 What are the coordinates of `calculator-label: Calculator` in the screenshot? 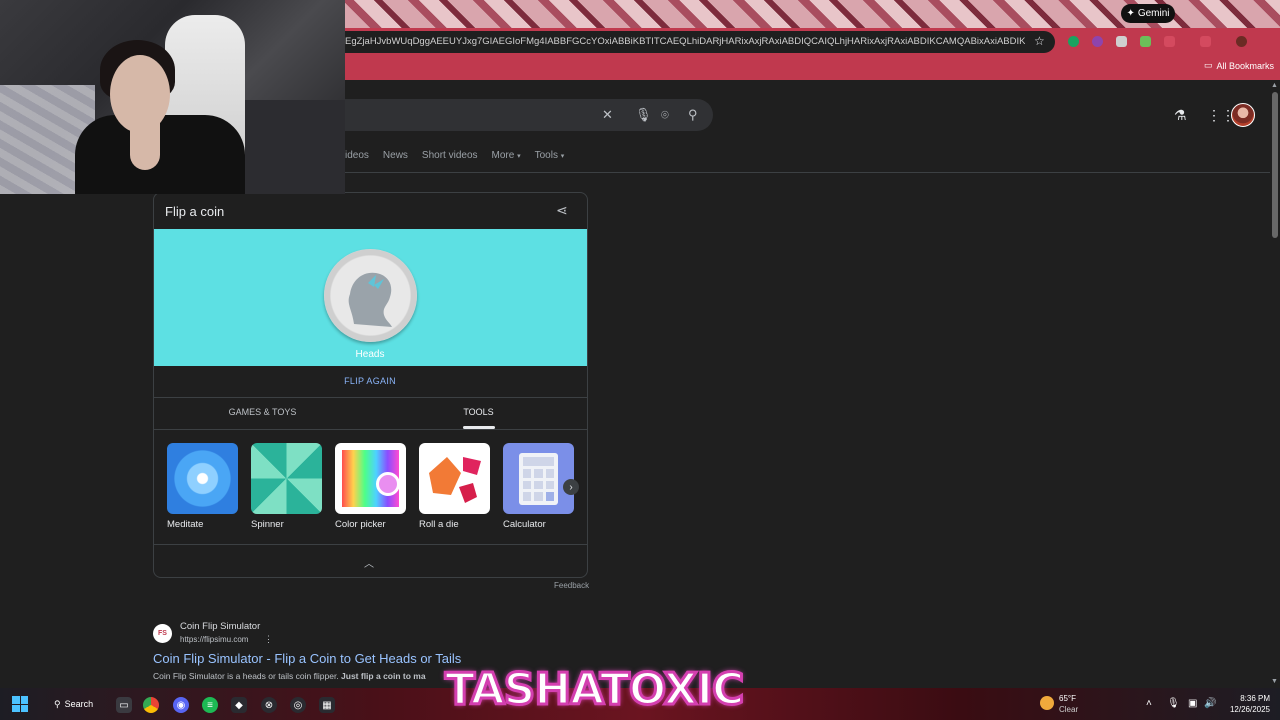 It's located at (524, 524).